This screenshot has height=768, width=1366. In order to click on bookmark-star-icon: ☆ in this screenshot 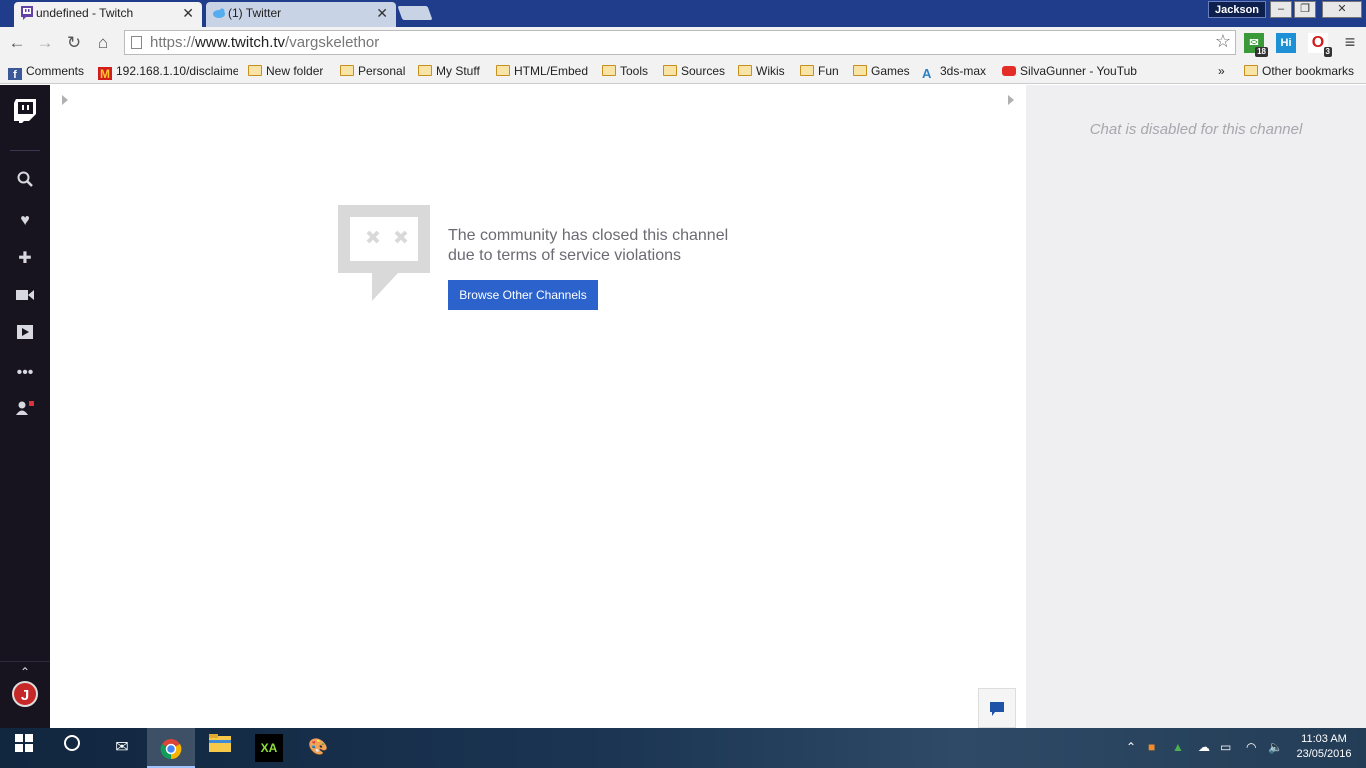, I will do `click(1223, 41)`.